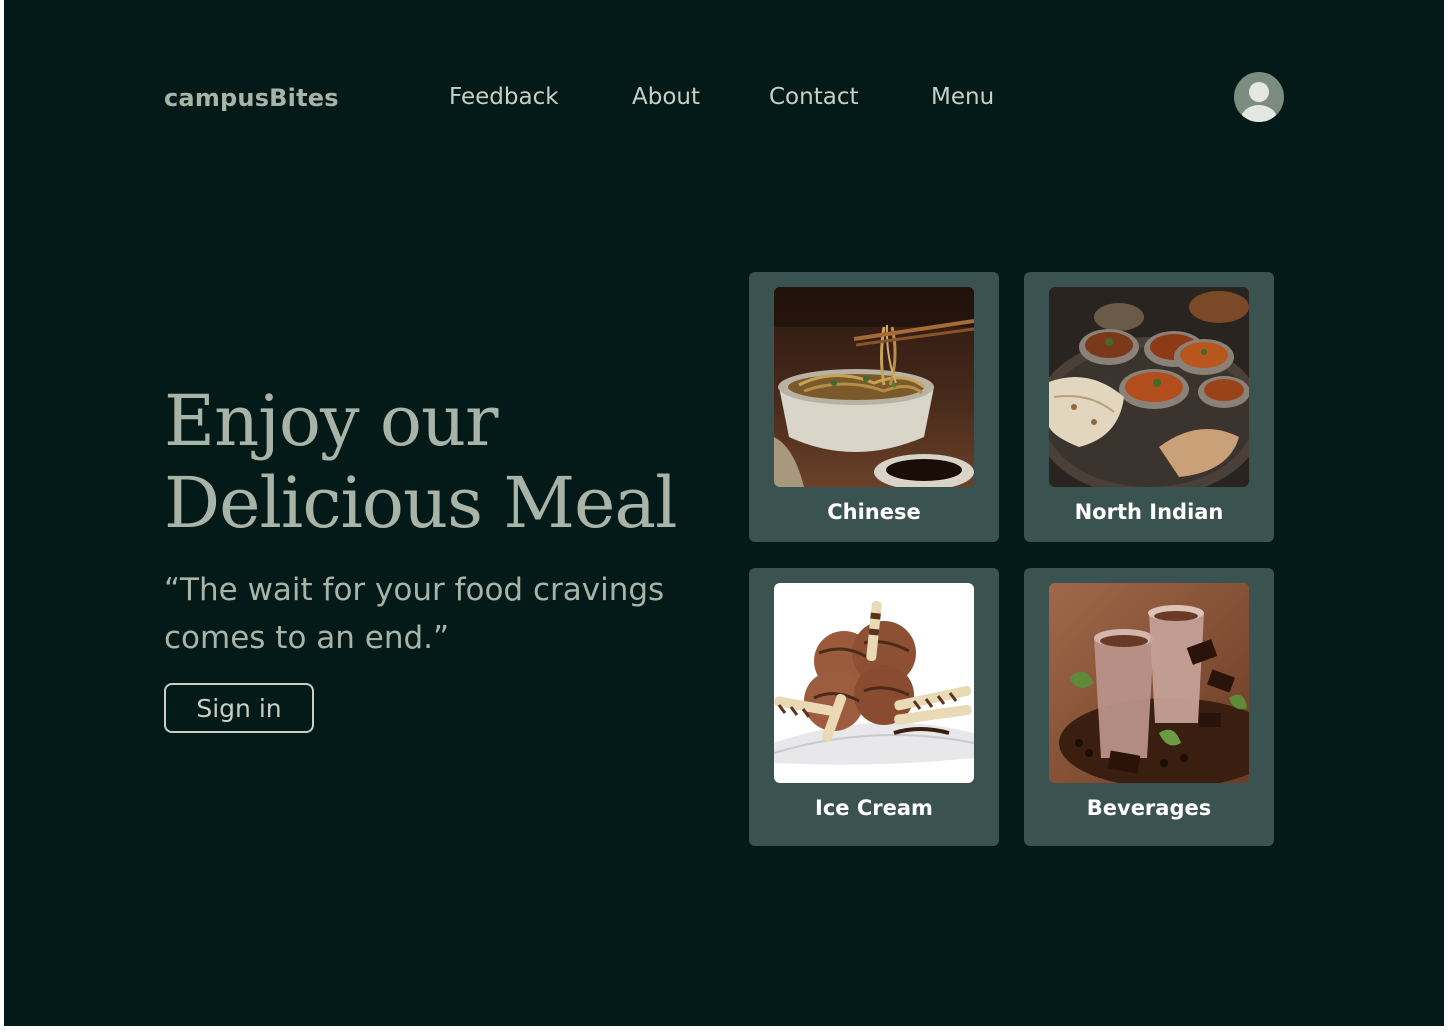 The height and width of the screenshot is (1032, 1448). Describe the element at coordinates (1149, 808) in the screenshot. I see `category-label: Beverages` at that location.